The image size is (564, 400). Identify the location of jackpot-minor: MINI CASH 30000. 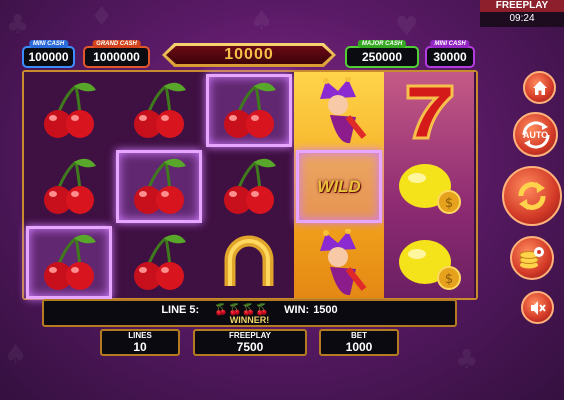
(450, 54).